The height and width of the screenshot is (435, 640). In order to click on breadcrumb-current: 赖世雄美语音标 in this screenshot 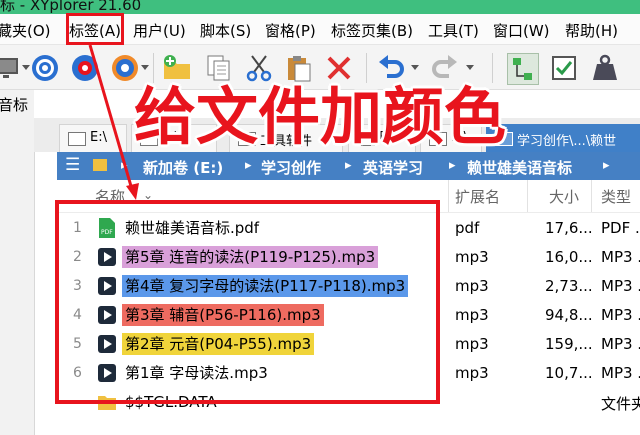, I will do `click(519, 167)`.